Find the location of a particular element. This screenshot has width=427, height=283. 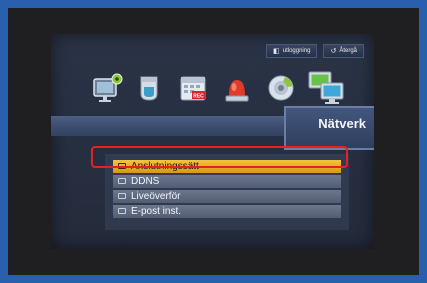

menu-item-label: DDNS is located at coordinates (145, 181).